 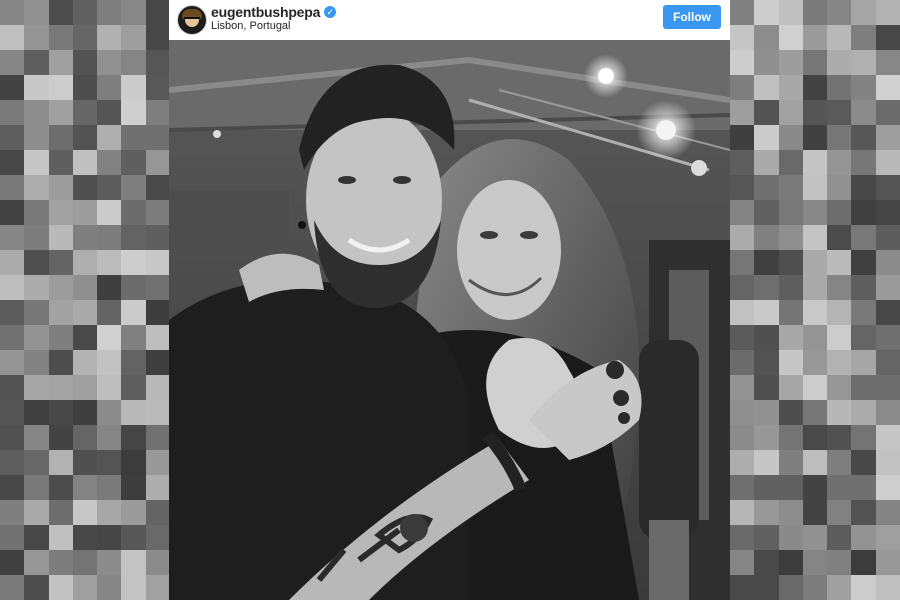 What do you see at coordinates (692, 17) in the screenshot?
I see `follow-button: Follow` at bounding box center [692, 17].